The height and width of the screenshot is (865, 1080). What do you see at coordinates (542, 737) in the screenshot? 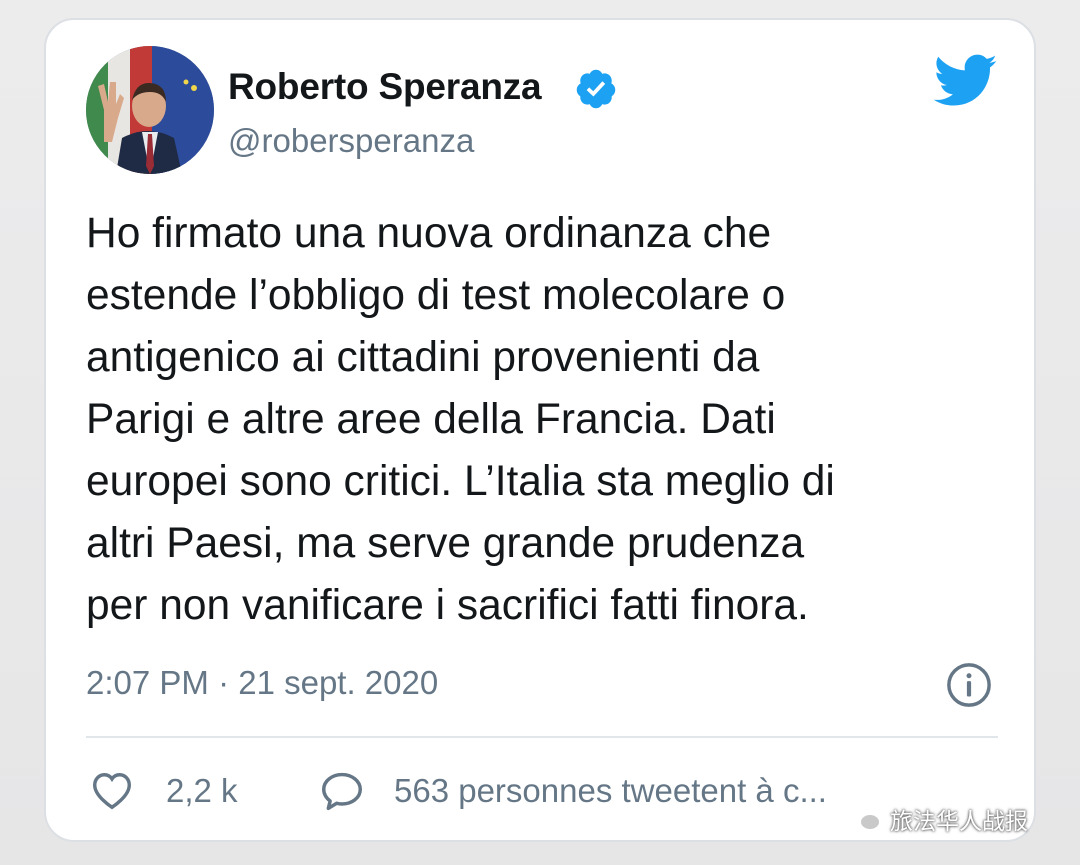
I see `divider` at bounding box center [542, 737].